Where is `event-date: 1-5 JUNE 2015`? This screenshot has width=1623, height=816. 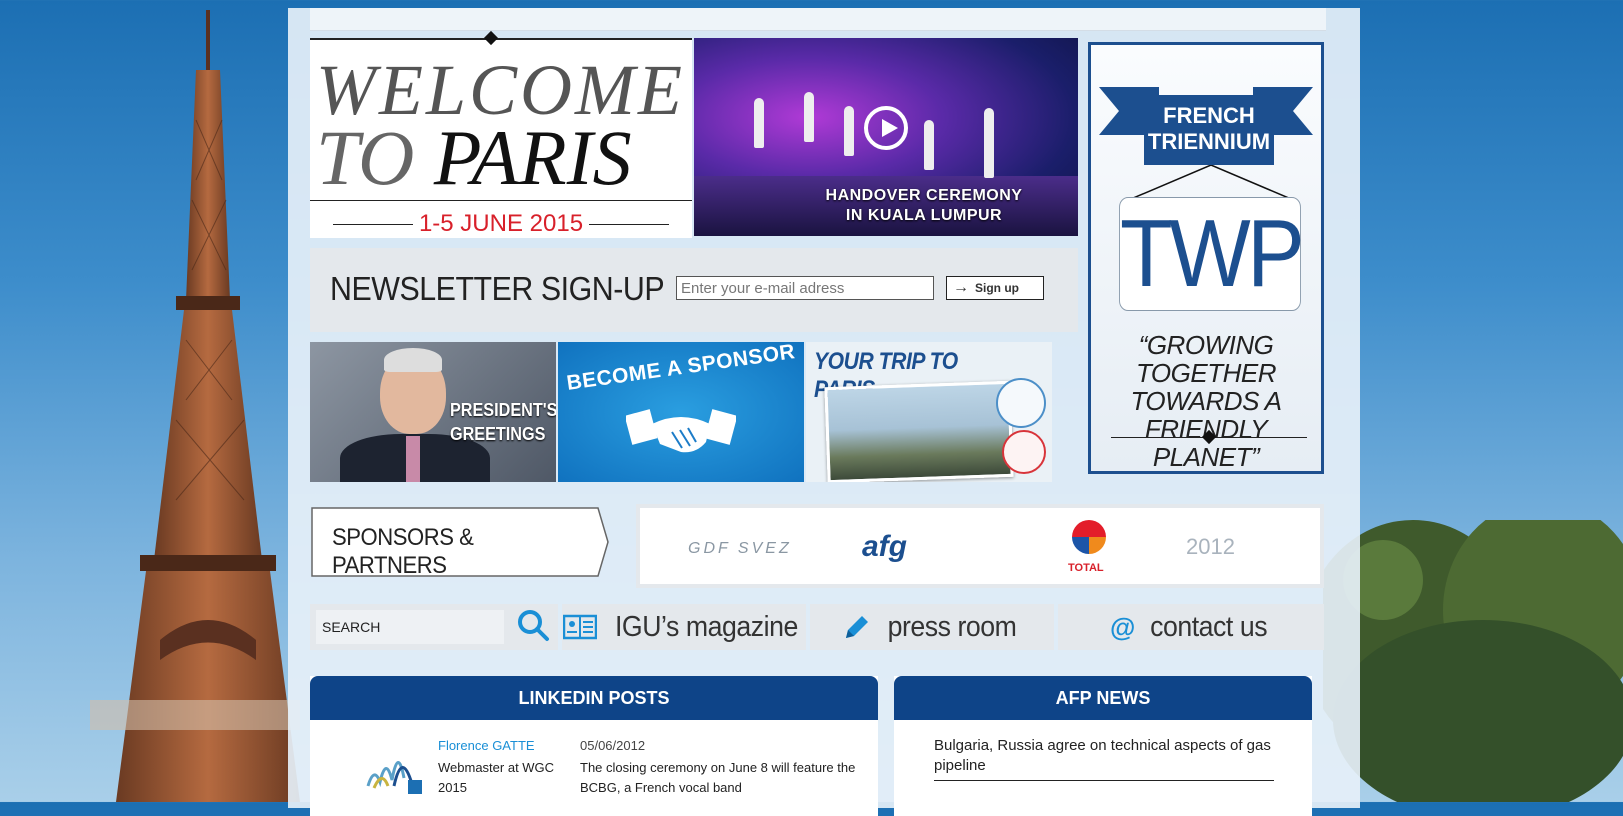 event-date: 1-5 JUNE 2015 is located at coordinates (501, 224).